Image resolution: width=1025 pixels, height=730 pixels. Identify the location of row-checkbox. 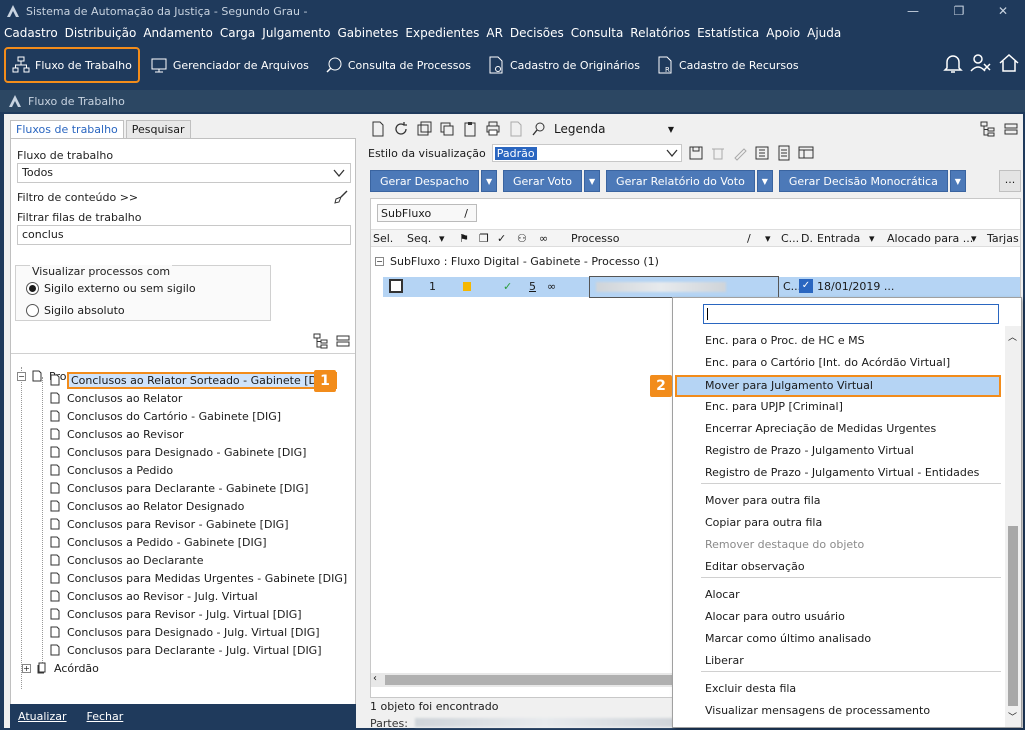
(396, 286).